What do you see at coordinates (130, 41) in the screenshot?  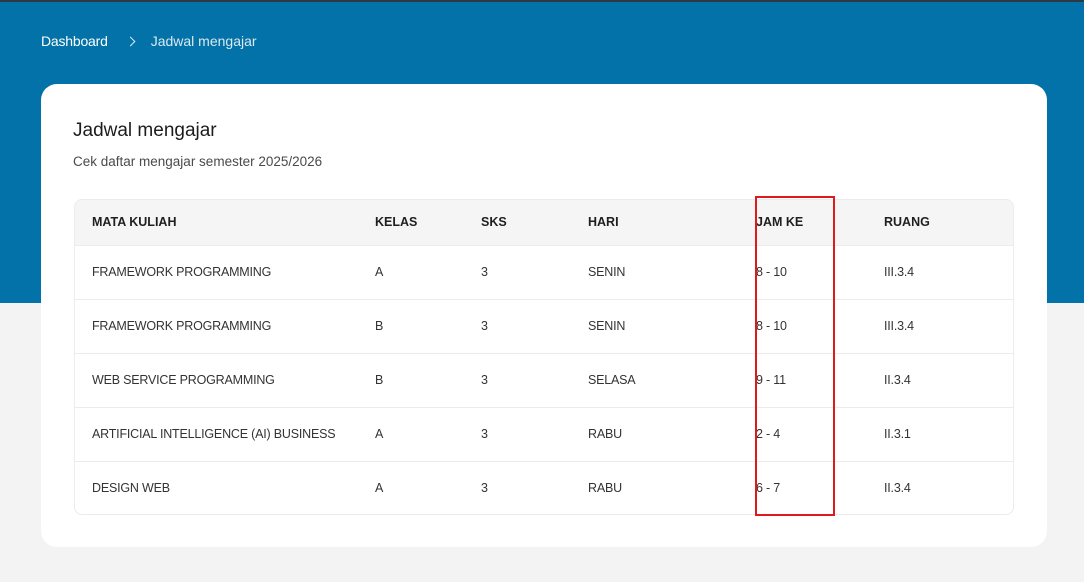 I see `chevron-right-icon` at bounding box center [130, 41].